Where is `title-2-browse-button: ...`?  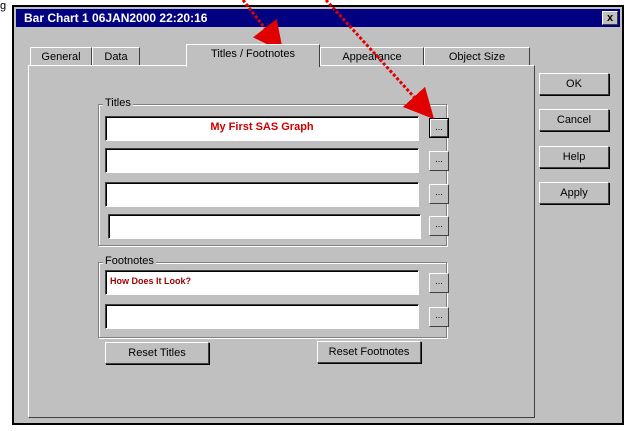 title-2-browse-button: ... is located at coordinates (439, 161).